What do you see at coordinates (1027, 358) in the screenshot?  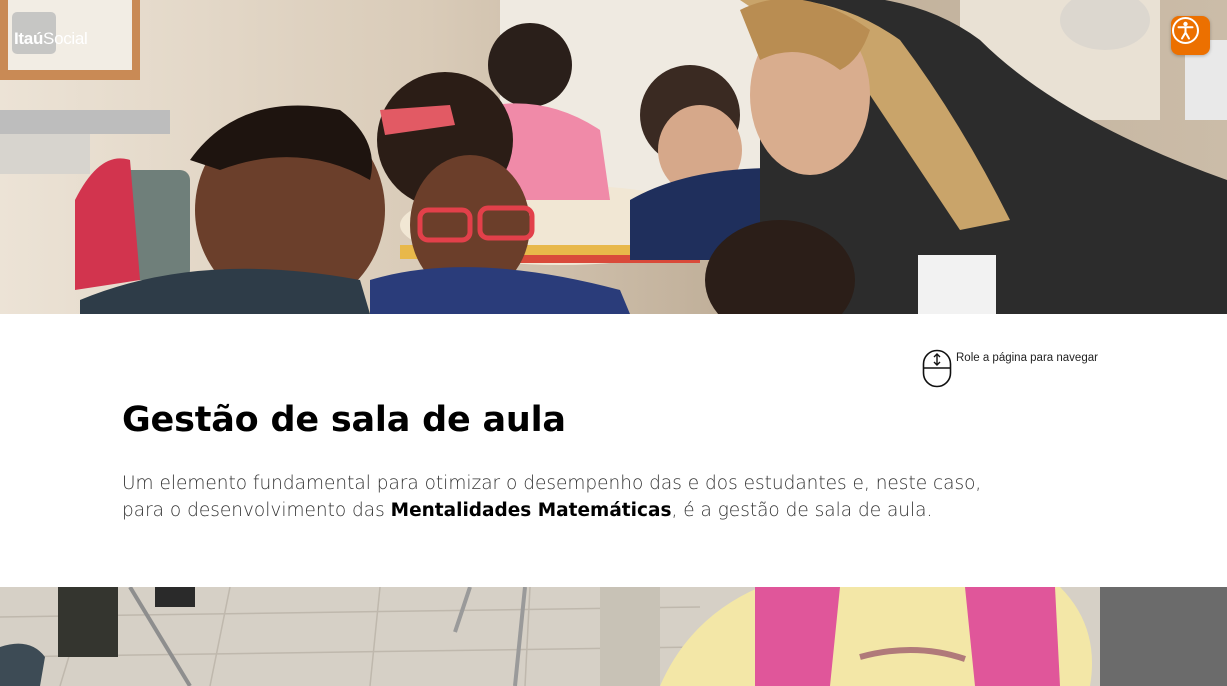 I see `scroll-hint-text: Role a página para navegar` at bounding box center [1027, 358].